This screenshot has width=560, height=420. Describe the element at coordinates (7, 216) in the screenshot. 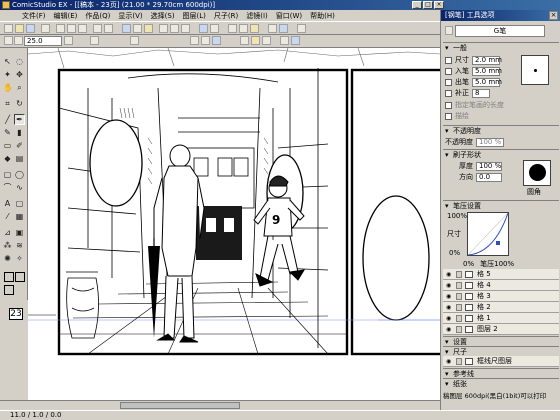

I see `eyedropper-icon: ⁄` at that location.